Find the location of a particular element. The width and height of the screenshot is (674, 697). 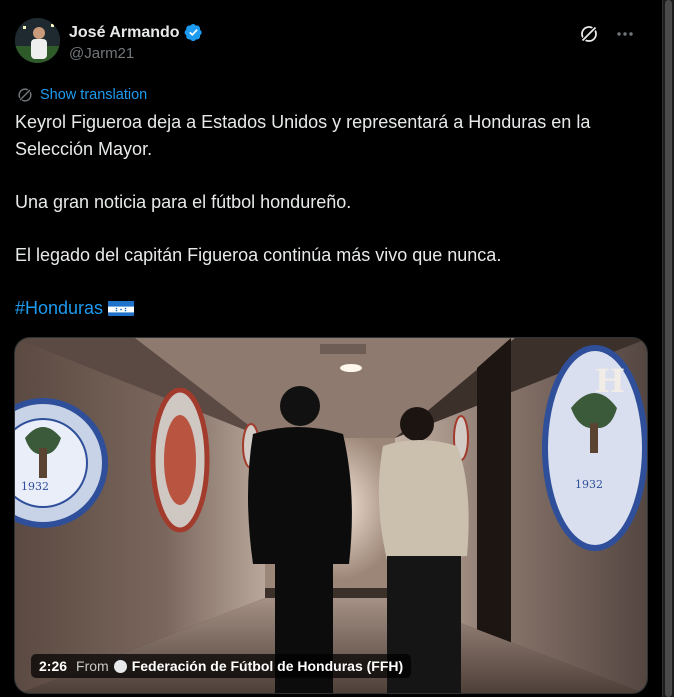

flag-honduras-icon is located at coordinates (121, 307).